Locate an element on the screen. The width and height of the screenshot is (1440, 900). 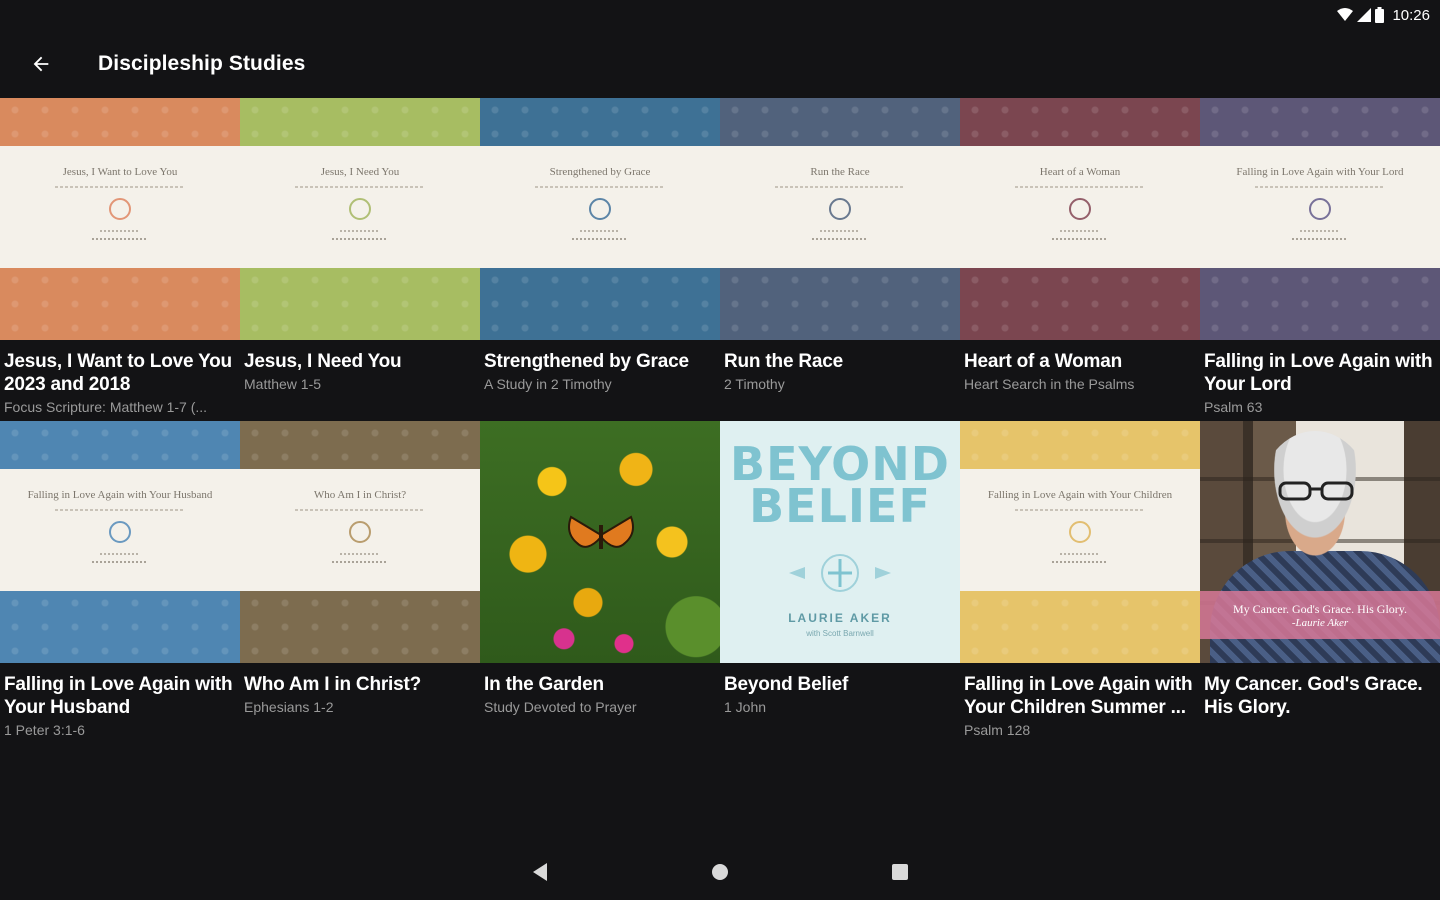
nav-home-icon is located at coordinates (720, 872).